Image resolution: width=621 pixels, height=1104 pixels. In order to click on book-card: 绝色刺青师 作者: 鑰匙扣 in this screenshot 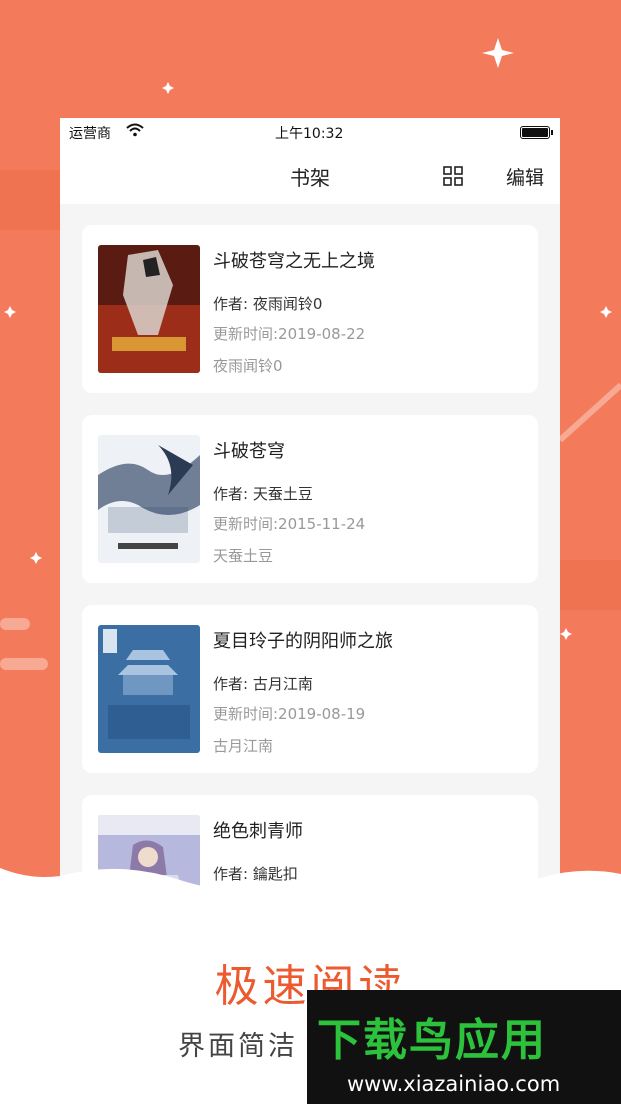, I will do `click(310, 866)`.